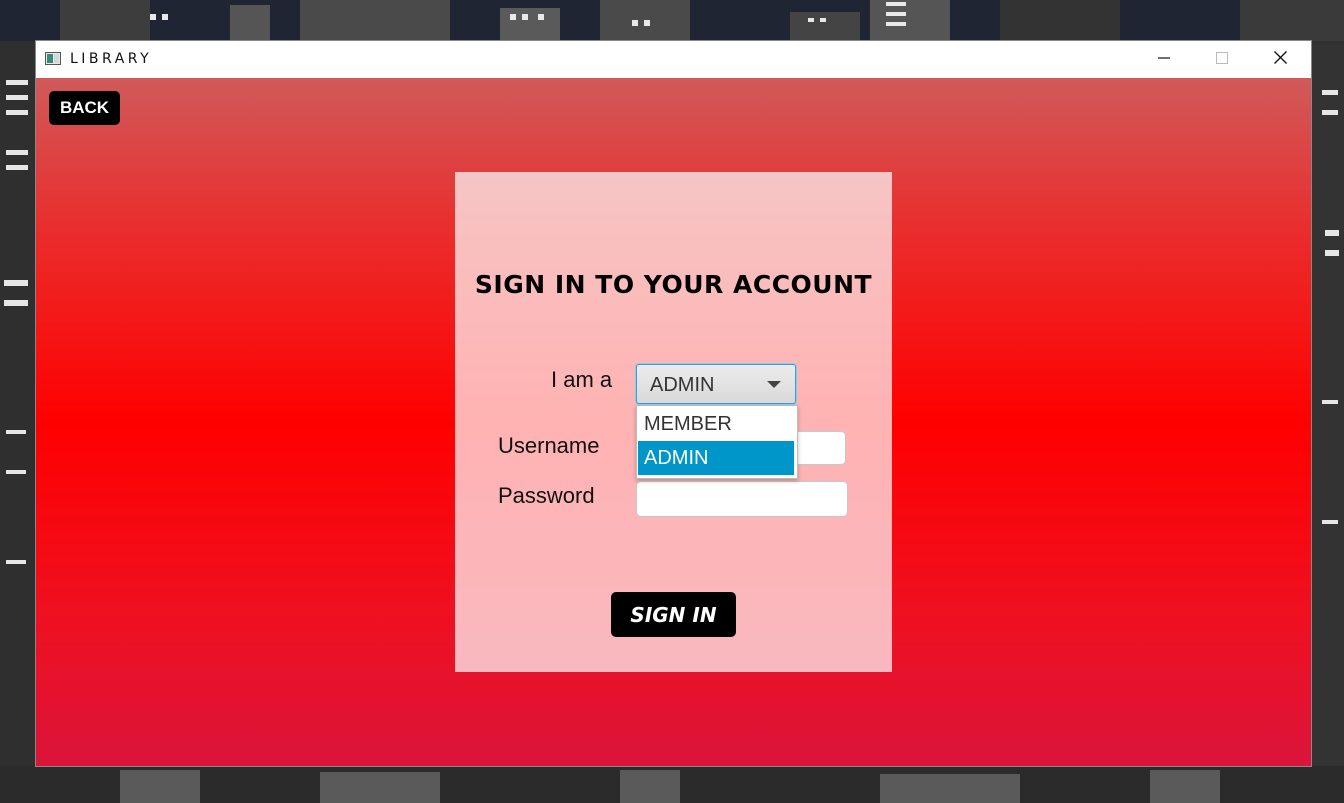  Describe the element at coordinates (716, 384) in the screenshot. I see `role-select: ADMIN` at that location.